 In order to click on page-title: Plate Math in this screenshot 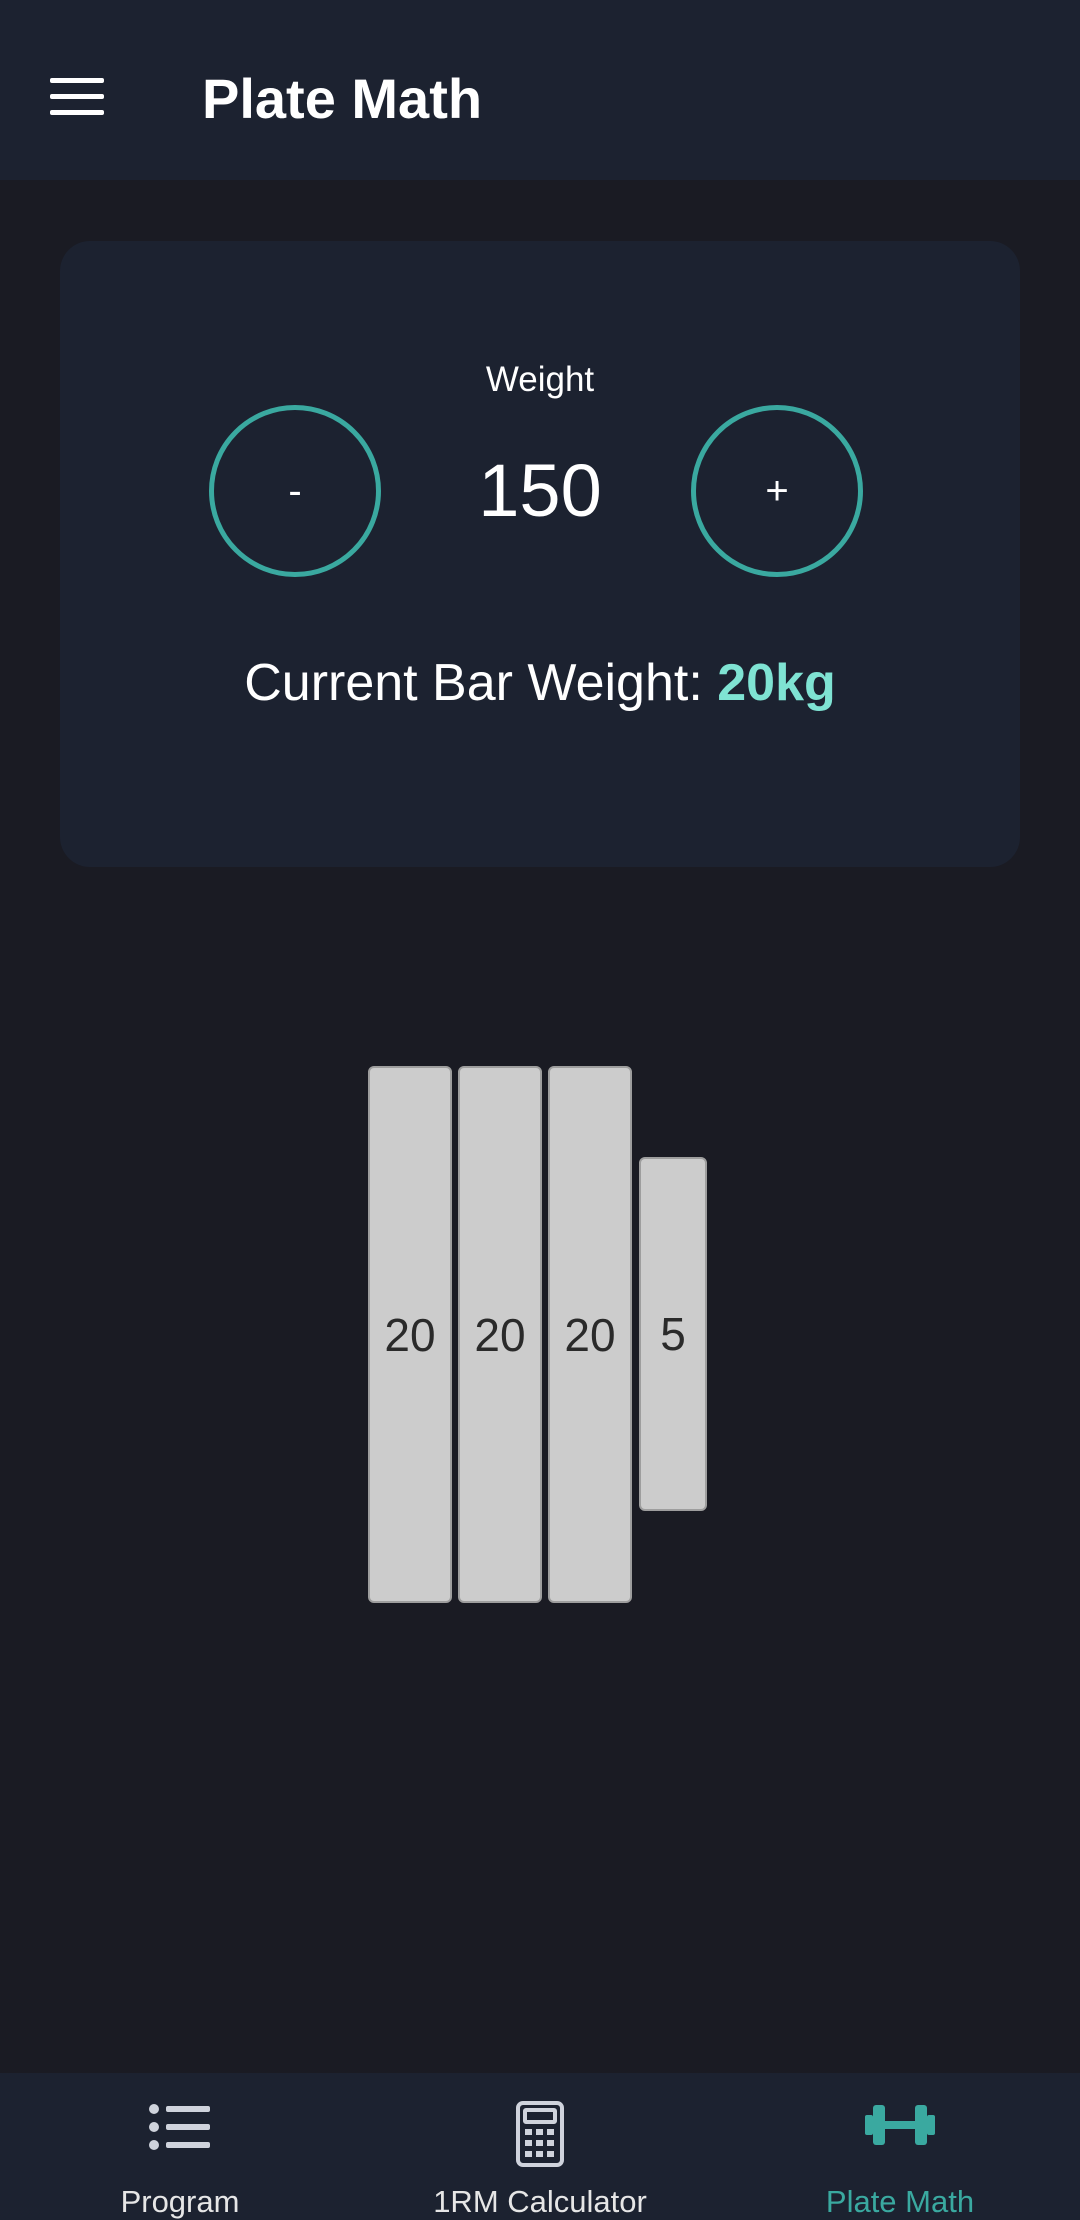, I will do `click(342, 98)`.